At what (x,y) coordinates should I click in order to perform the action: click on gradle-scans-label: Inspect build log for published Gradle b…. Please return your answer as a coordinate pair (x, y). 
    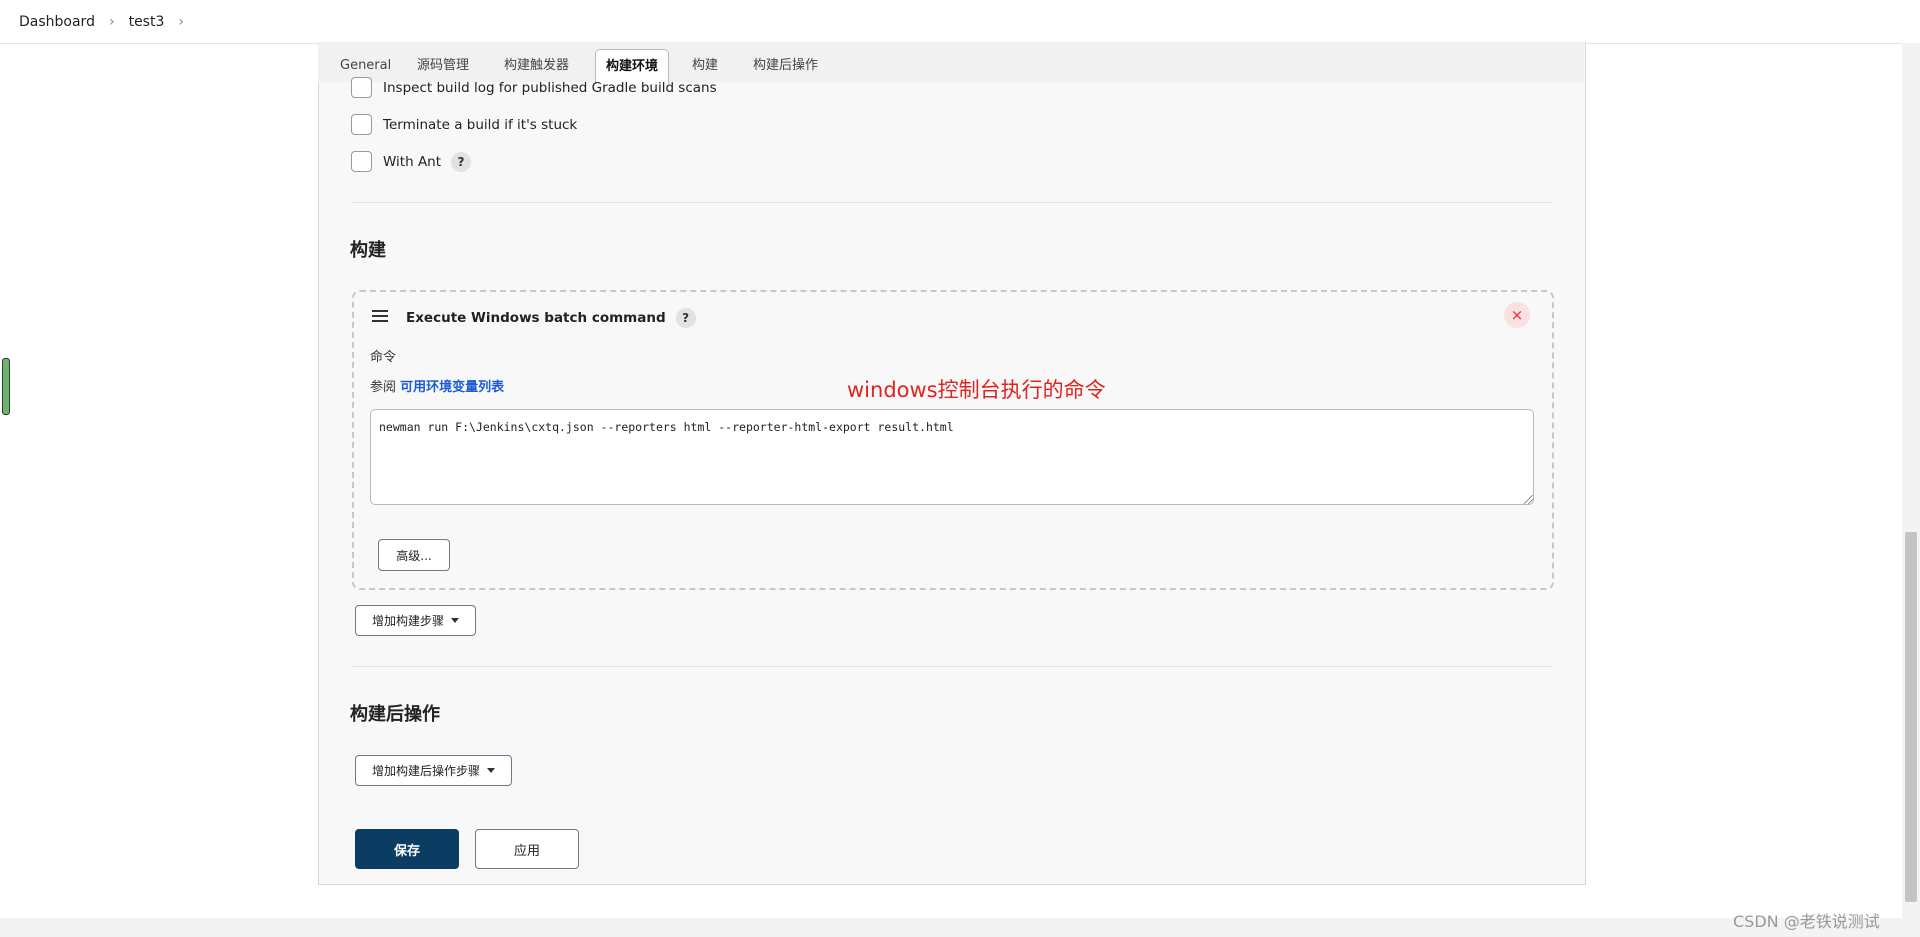
    Looking at the image, I should click on (550, 87).